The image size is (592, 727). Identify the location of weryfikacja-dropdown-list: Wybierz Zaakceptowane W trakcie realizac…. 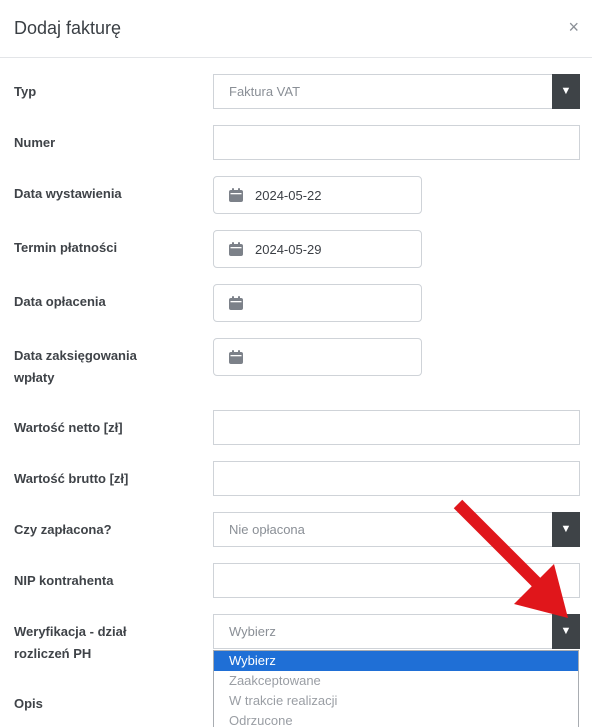
(396, 688).